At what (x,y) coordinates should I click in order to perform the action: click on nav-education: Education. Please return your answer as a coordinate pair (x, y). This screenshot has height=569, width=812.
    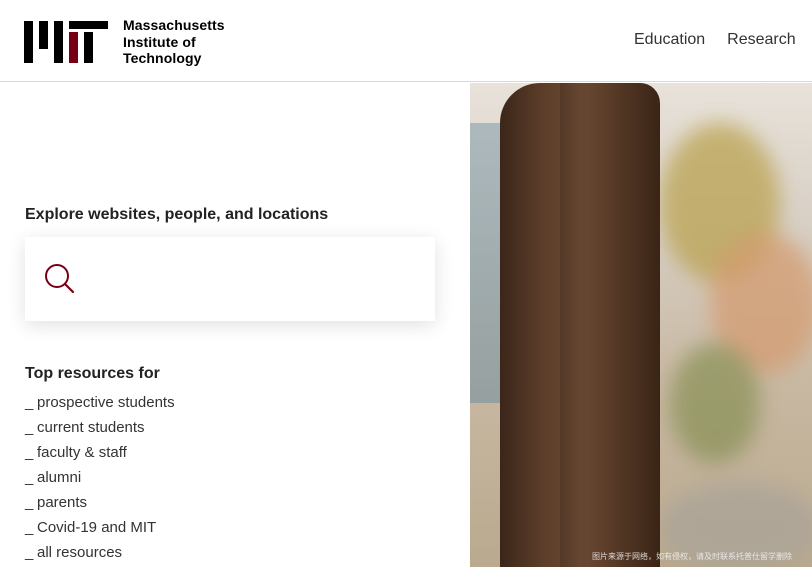
    Looking at the image, I should click on (669, 40).